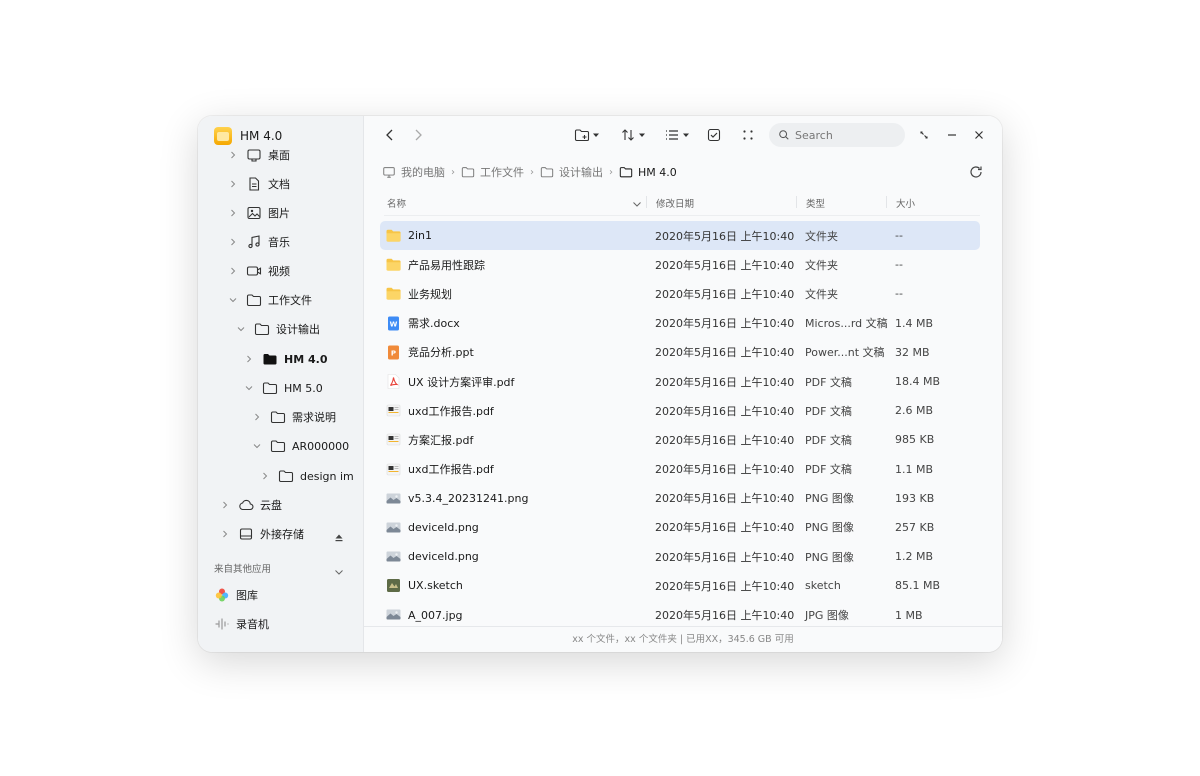 The width and height of the screenshot is (1200, 776). What do you see at coordinates (633, 135) in the screenshot?
I see `sort-button` at bounding box center [633, 135].